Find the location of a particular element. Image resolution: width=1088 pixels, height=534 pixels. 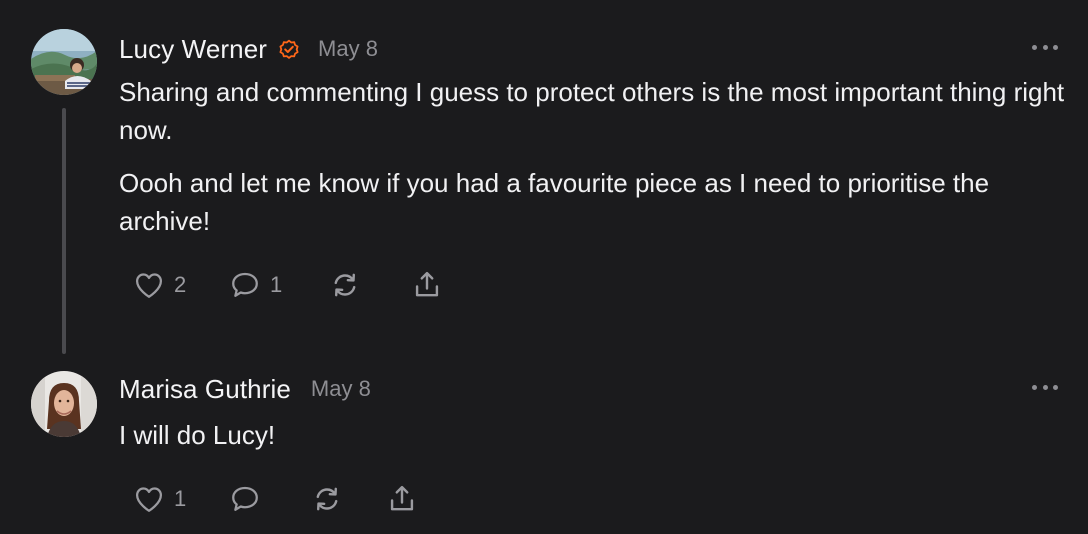

comment-paragraph: I will do Lucy! is located at coordinates (197, 435).